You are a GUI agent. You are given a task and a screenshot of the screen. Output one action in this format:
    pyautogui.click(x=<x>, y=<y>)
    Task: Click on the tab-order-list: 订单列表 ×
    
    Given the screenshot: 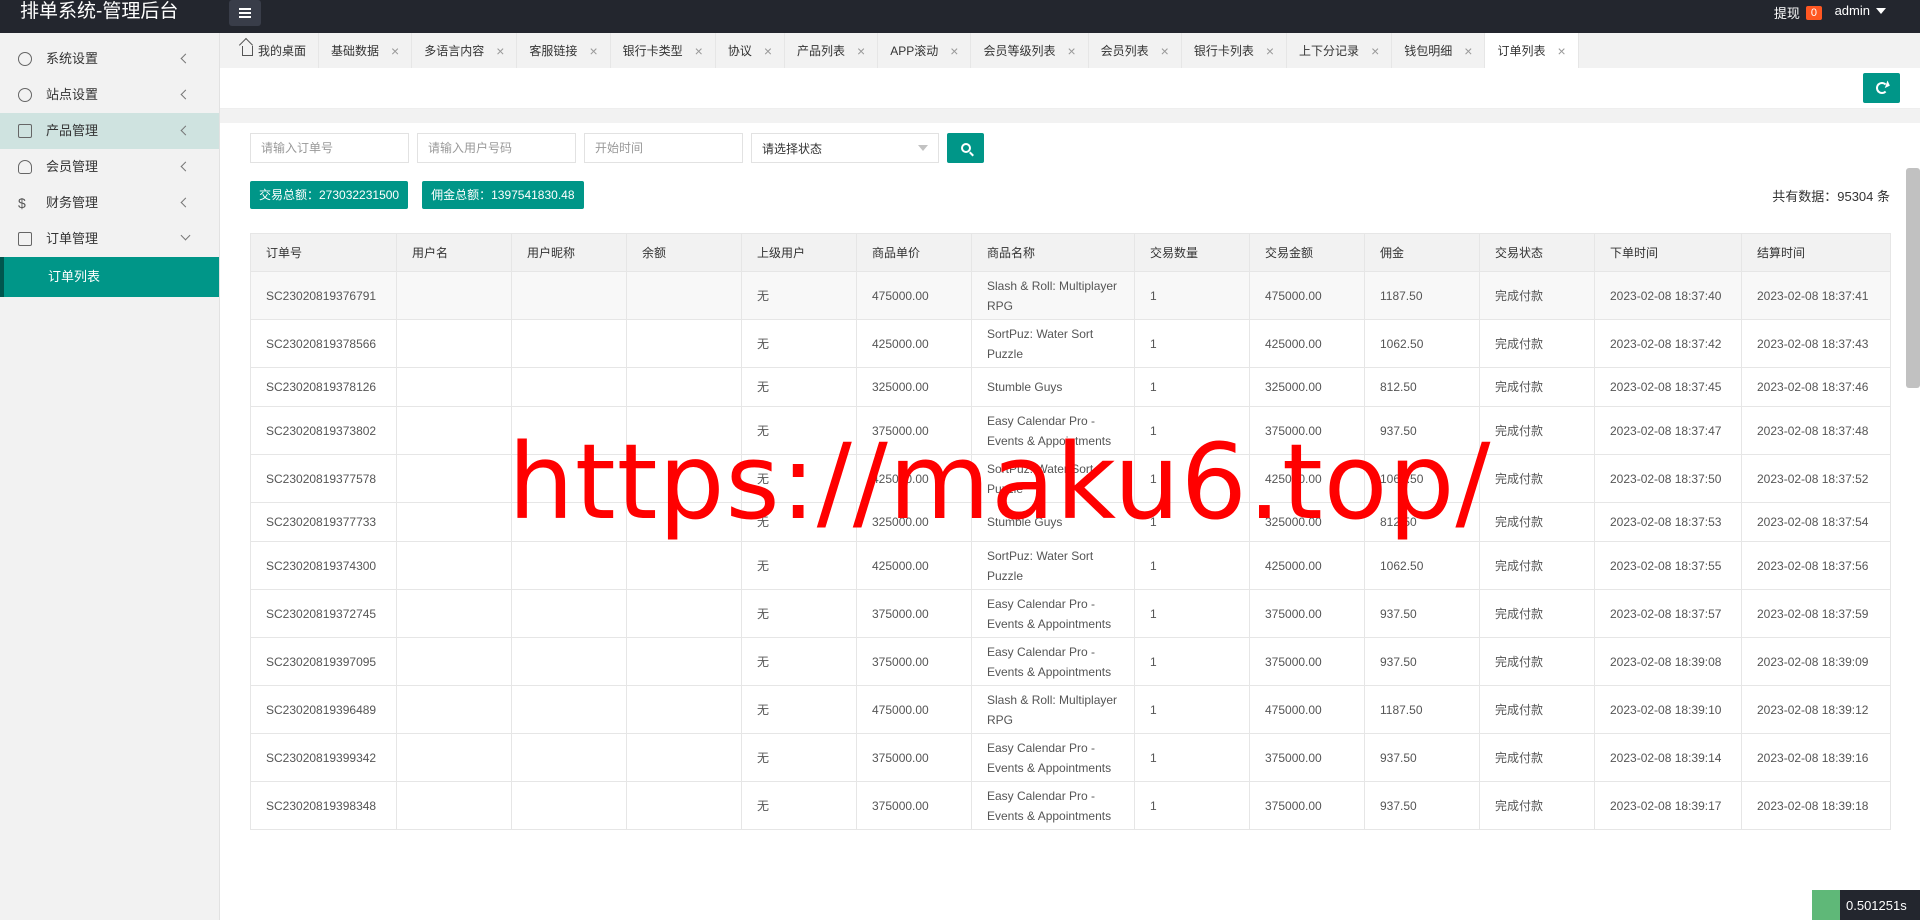 What is the action you would take?
    pyautogui.click(x=1532, y=50)
    